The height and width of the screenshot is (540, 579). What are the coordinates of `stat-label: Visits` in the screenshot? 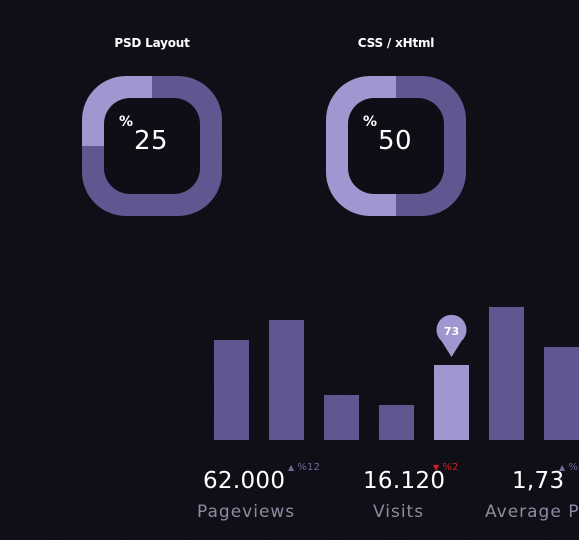 It's located at (399, 512).